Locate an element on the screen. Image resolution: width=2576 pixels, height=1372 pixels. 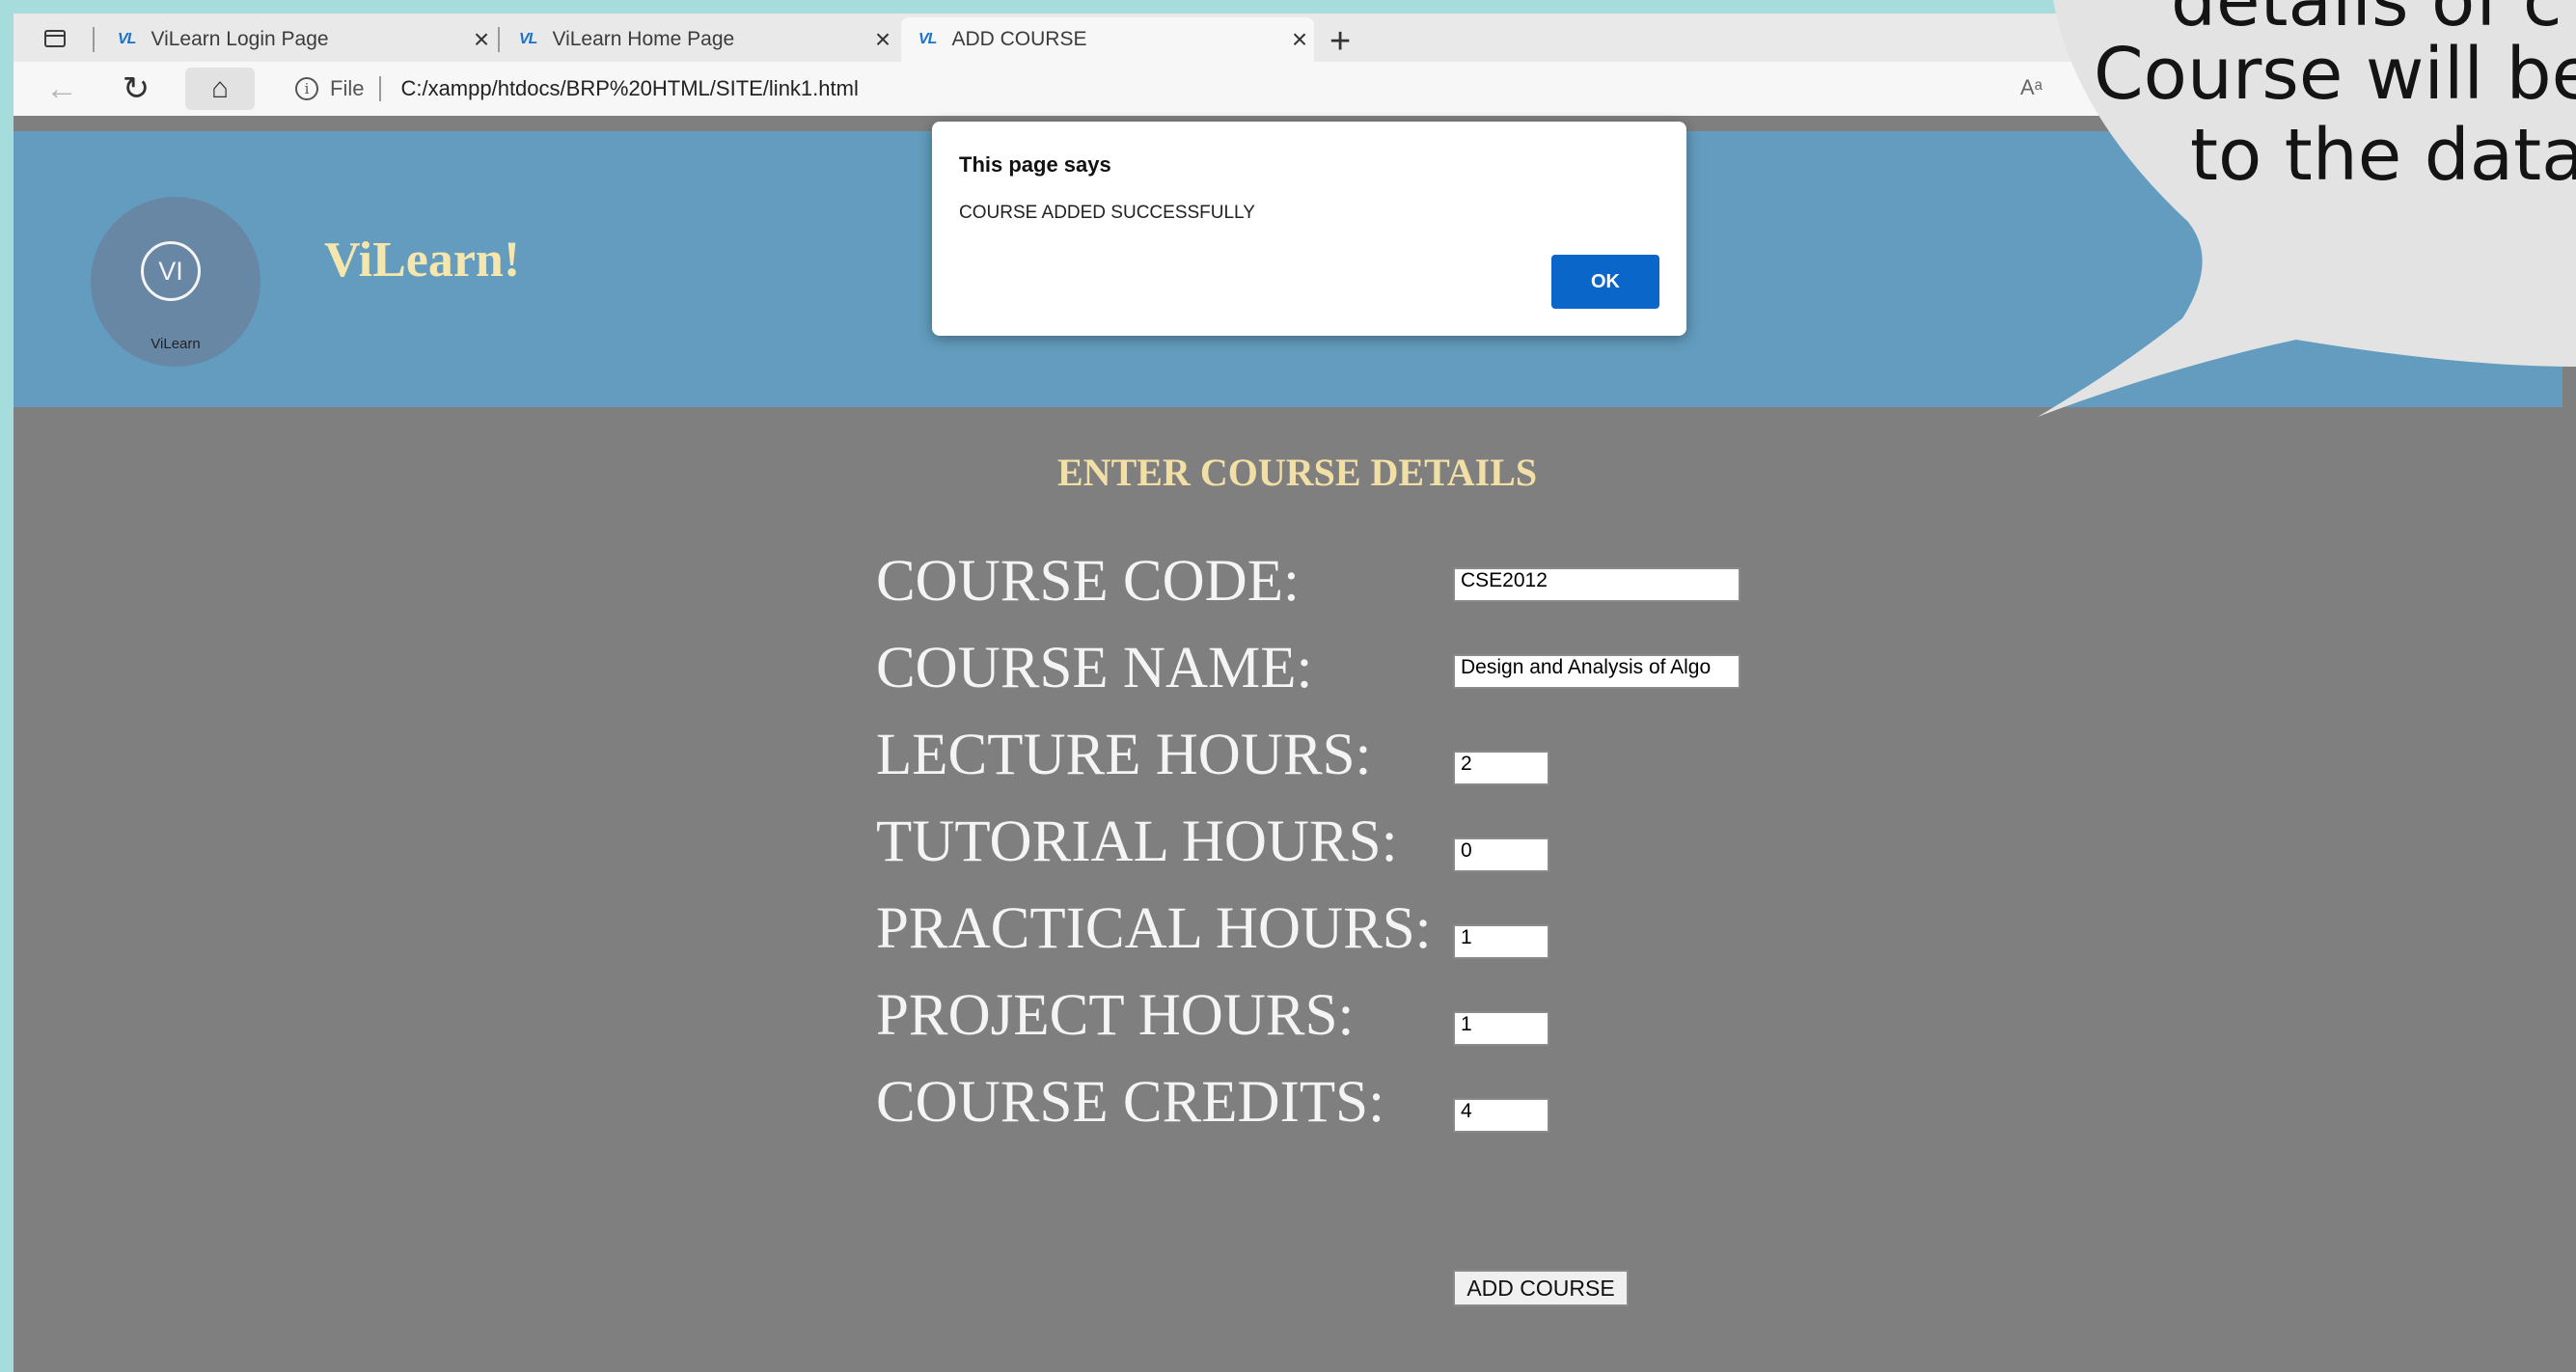
tutorial-hours-input: 0 is located at coordinates (1501, 854).